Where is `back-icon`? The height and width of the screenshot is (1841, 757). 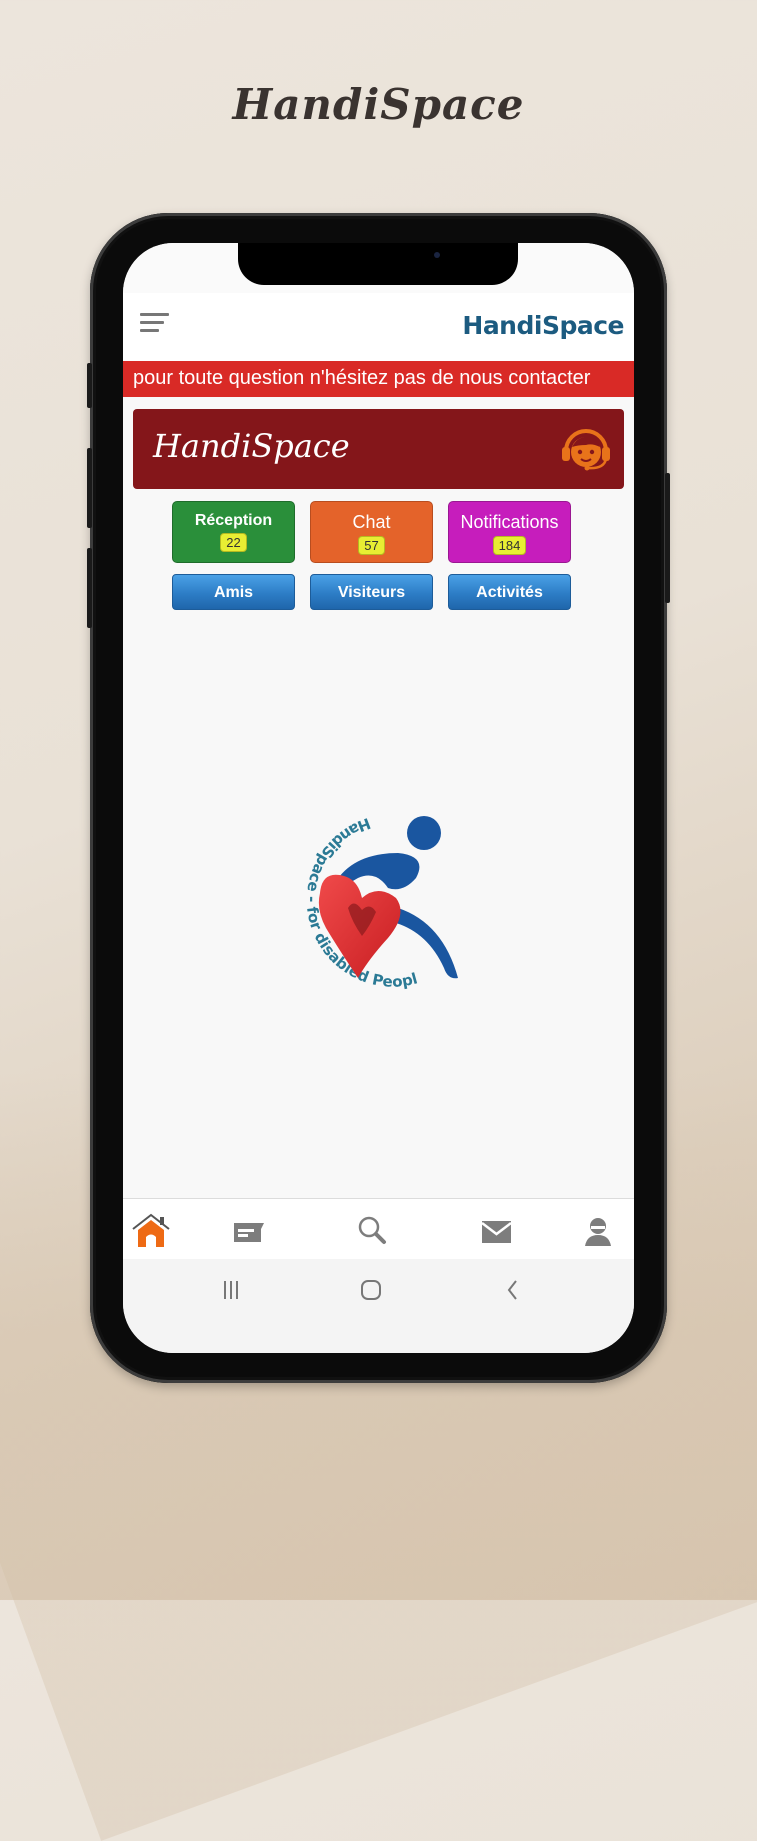 back-icon is located at coordinates (513, 1290).